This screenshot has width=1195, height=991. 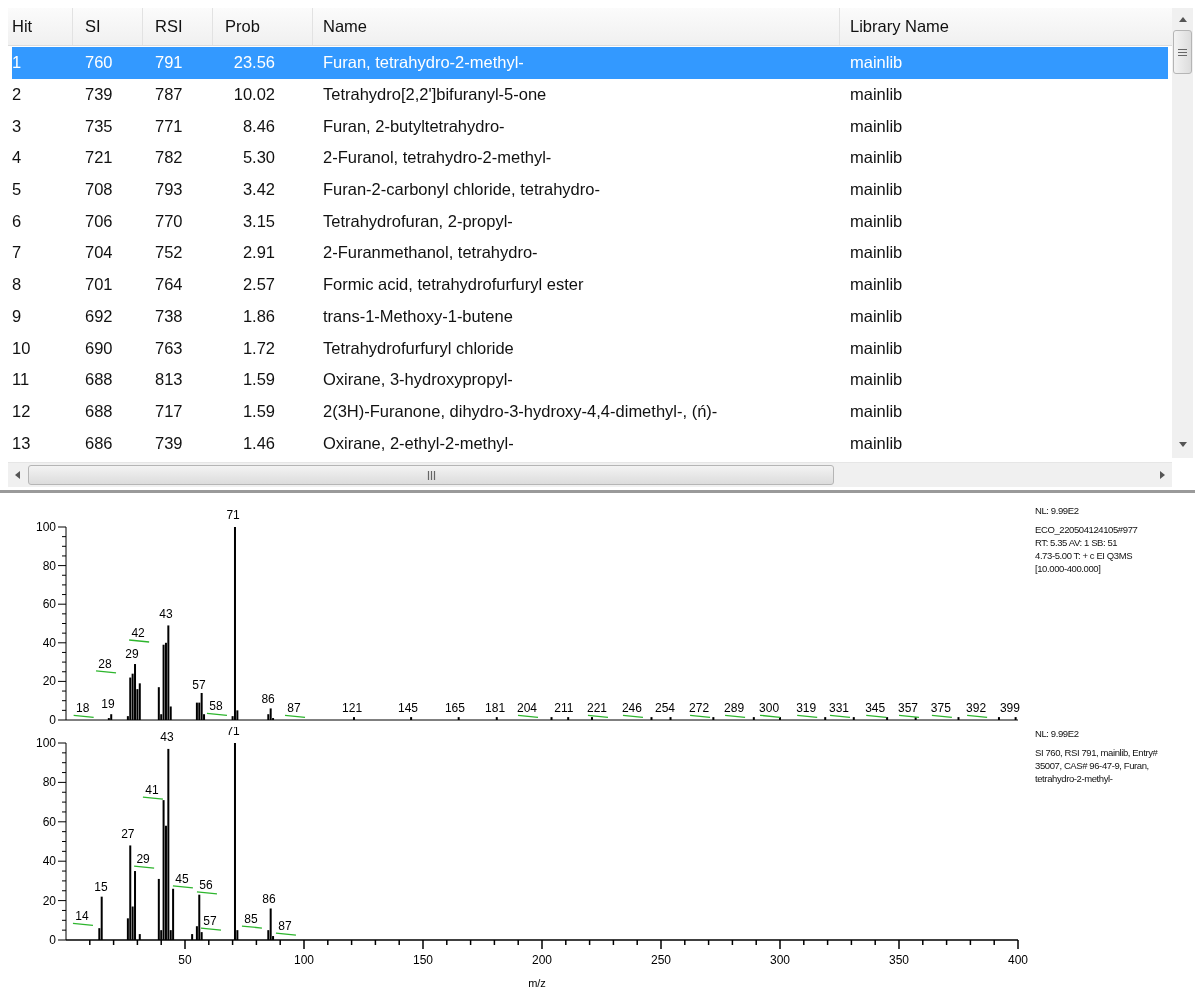 What do you see at coordinates (1057, 733) in the screenshot?
I see `spectrum-info-text: NL: 9.99E2` at bounding box center [1057, 733].